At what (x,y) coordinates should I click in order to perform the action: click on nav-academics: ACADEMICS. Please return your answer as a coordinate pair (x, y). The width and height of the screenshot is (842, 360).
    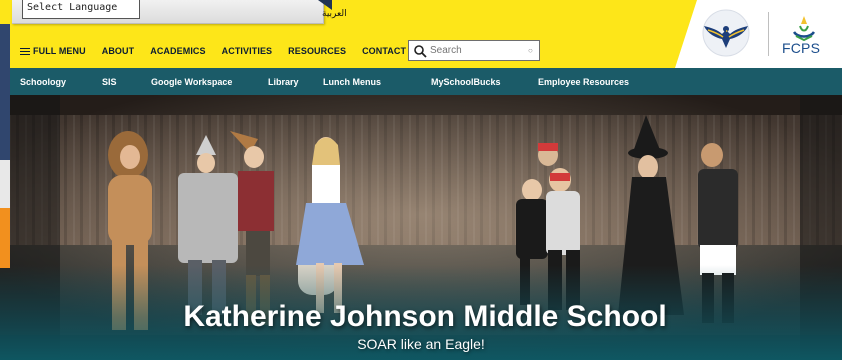
    Looking at the image, I should click on (177, 51).